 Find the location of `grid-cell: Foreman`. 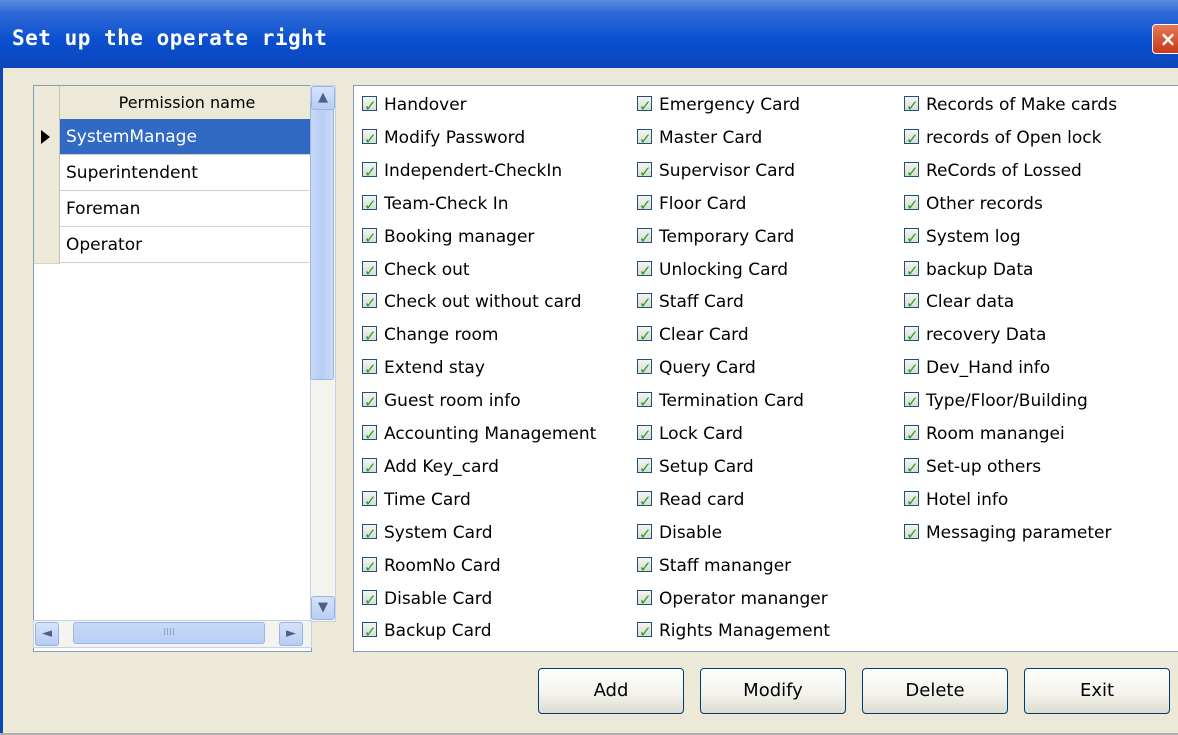

grid-cell: Foreman is located at coordinates (187, 209).